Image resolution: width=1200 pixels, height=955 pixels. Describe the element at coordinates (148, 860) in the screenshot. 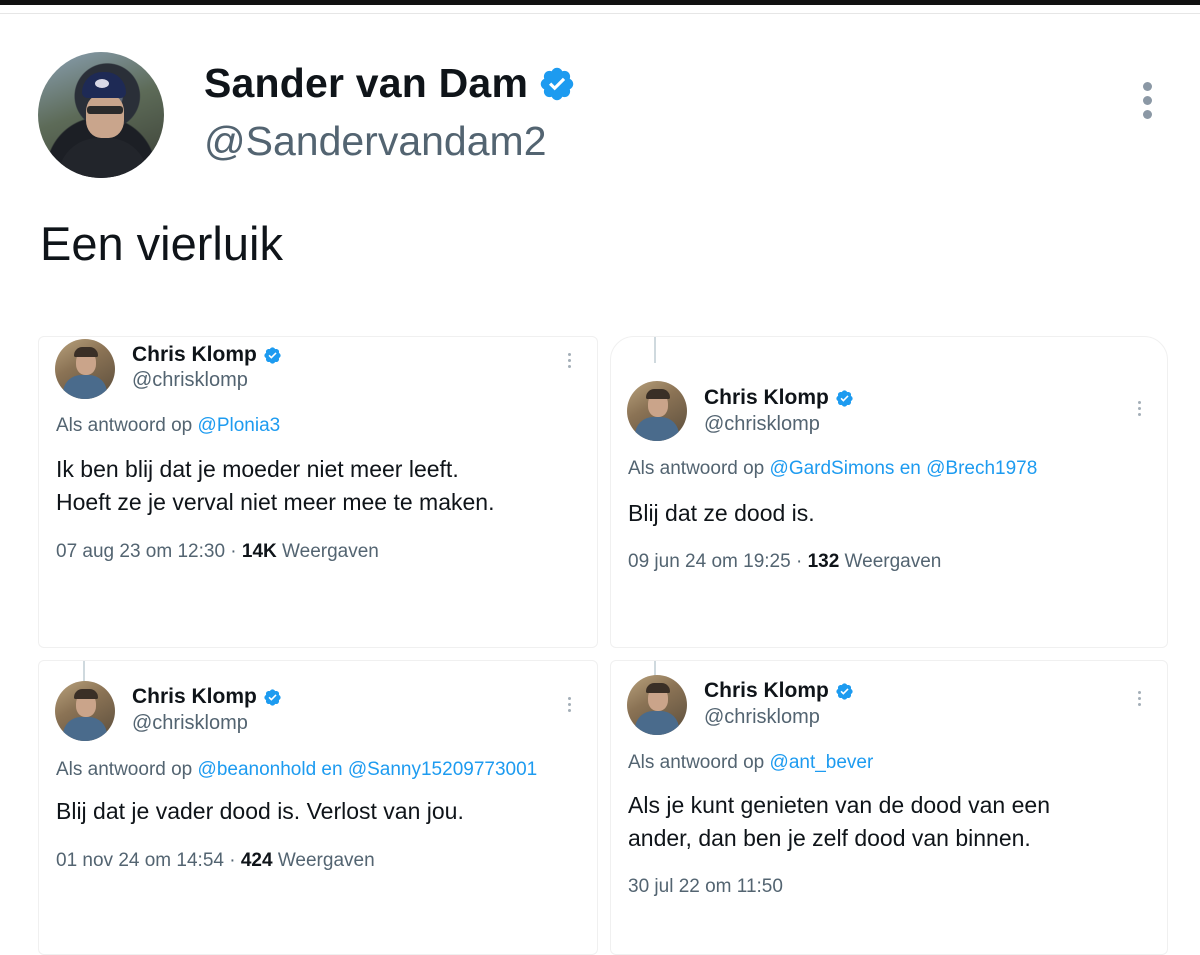

I see `date-text: 01 nov 24 om 14:54 ·` at that location.